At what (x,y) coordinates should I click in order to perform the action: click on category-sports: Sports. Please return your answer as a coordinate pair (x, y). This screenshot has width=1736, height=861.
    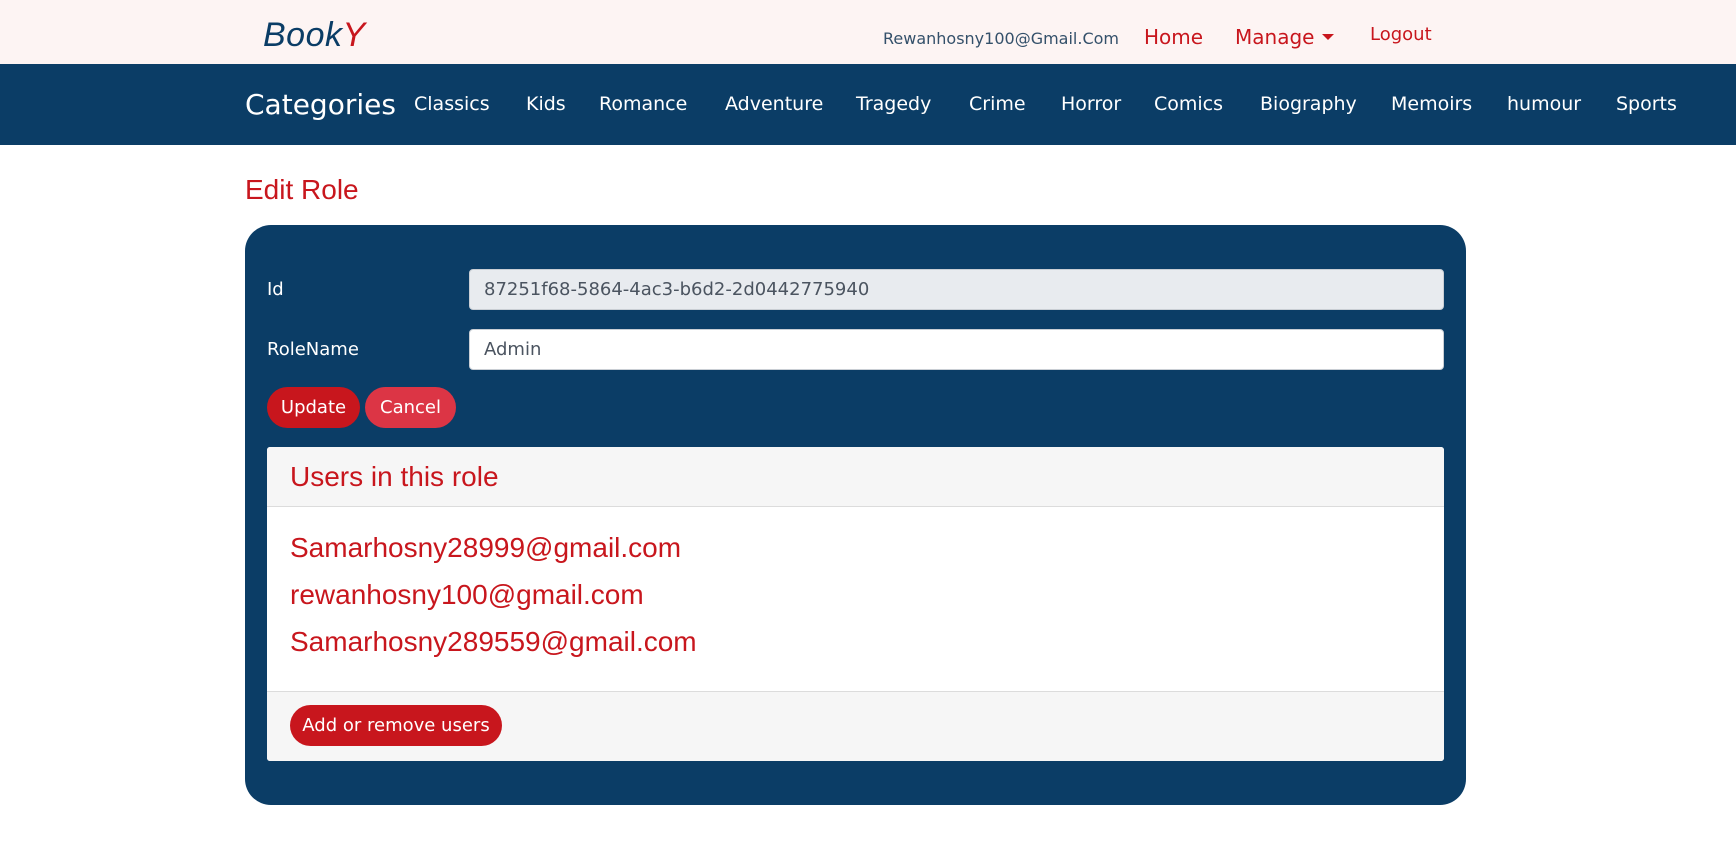
    Looking at the image, I should click on (1646, 104).